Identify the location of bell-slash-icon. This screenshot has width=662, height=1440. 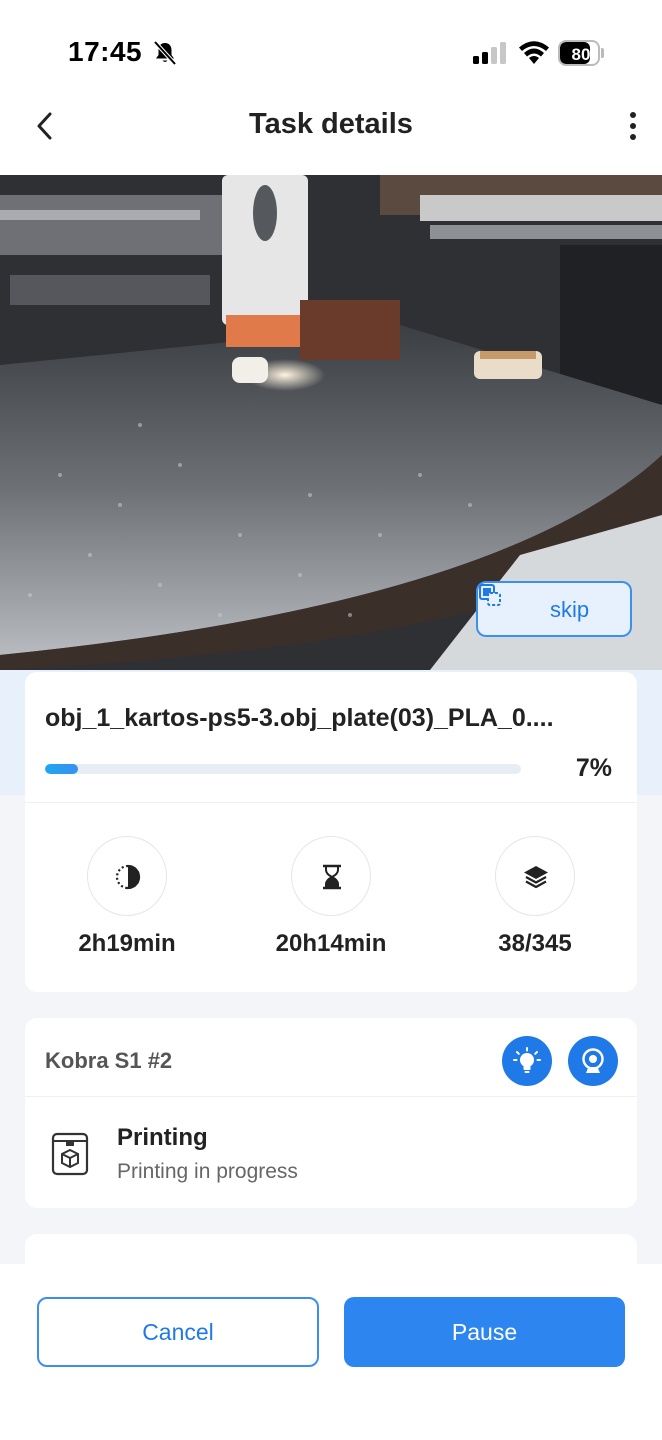
(165, 53).